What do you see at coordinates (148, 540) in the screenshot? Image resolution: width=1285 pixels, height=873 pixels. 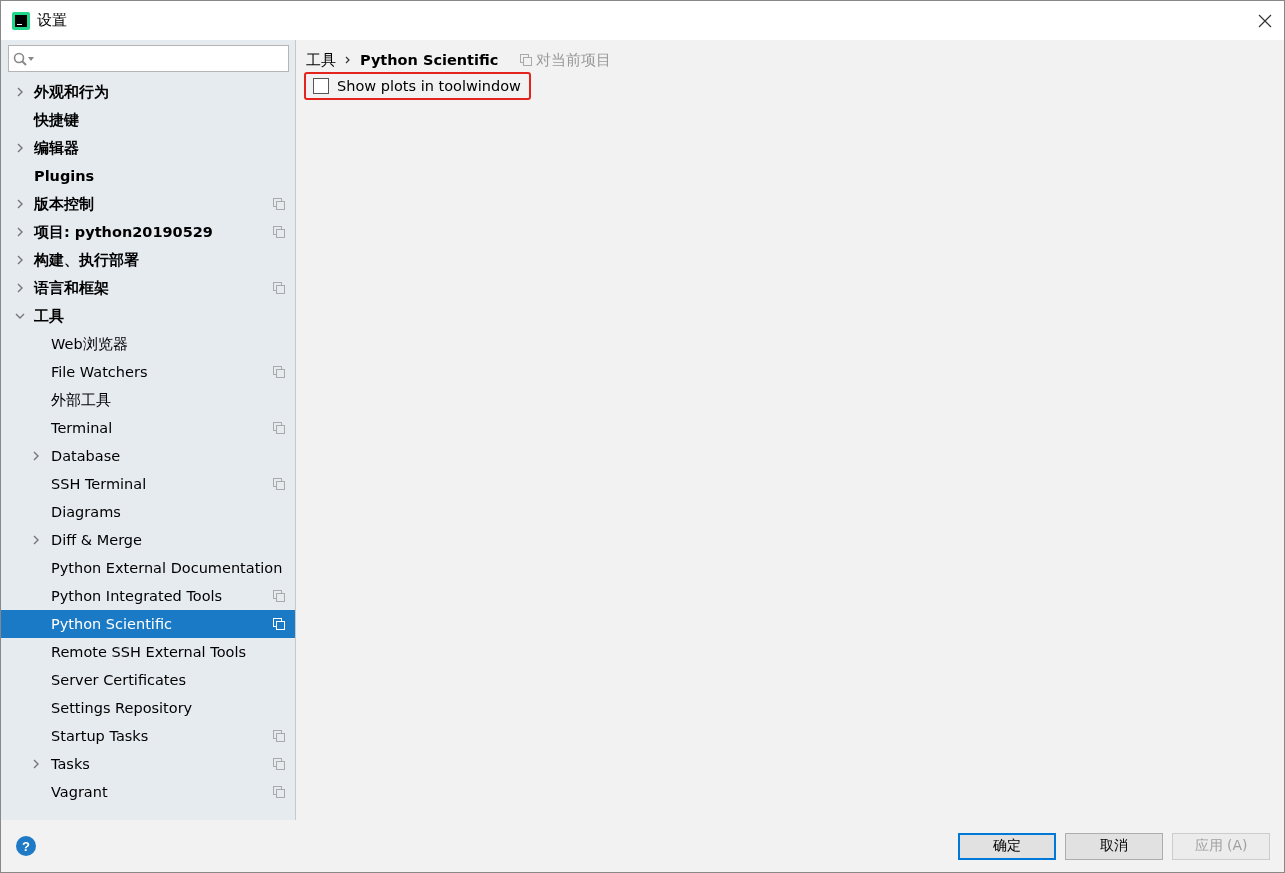 I see `tree-item: Diff & Merge` at bounding box center [148, 540].